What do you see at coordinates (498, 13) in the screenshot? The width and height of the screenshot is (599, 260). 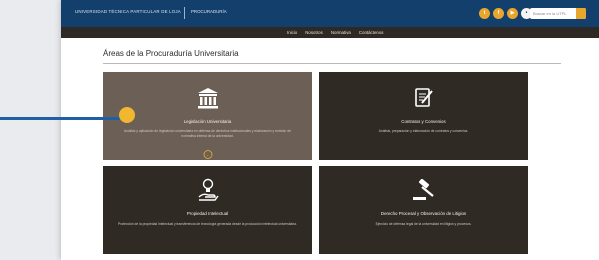 I see `facebook-icon: f` at bounding box center [498, 13].